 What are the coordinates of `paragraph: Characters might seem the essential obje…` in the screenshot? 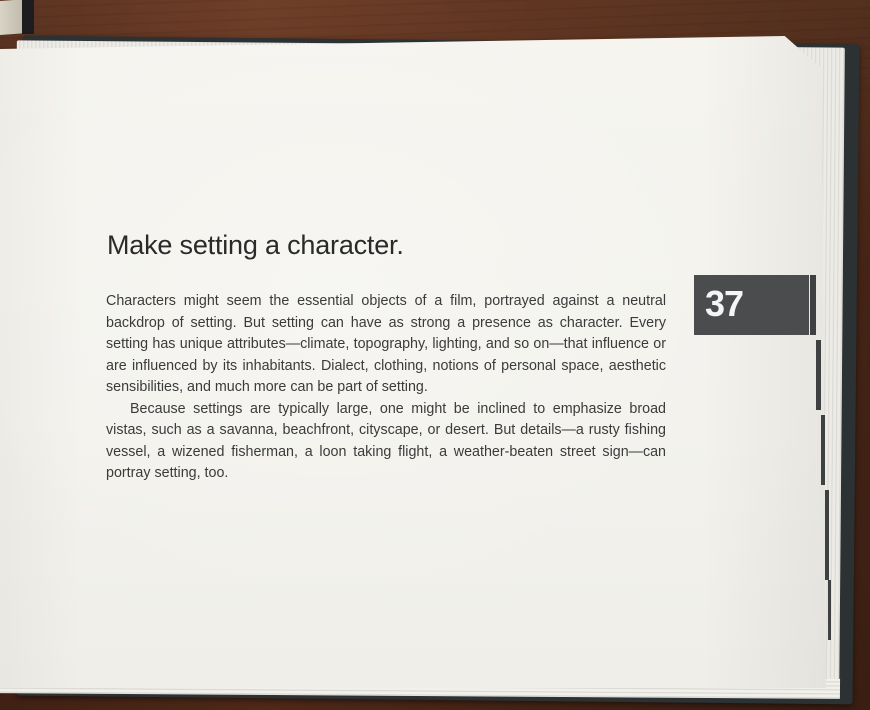 It's located at (386, 344).